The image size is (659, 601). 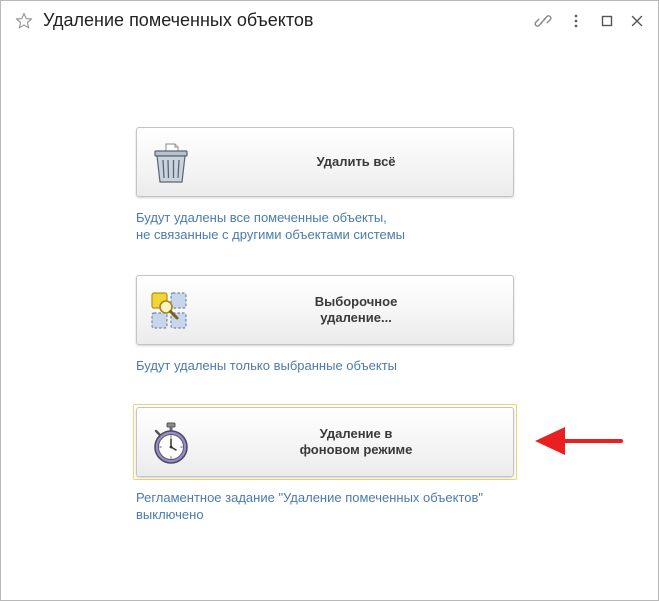 What do you see at coordinates (329, 21) in the screenshot?
I see `title-bar: Удаление помеченных объектов` at bounding box center [329, 21].